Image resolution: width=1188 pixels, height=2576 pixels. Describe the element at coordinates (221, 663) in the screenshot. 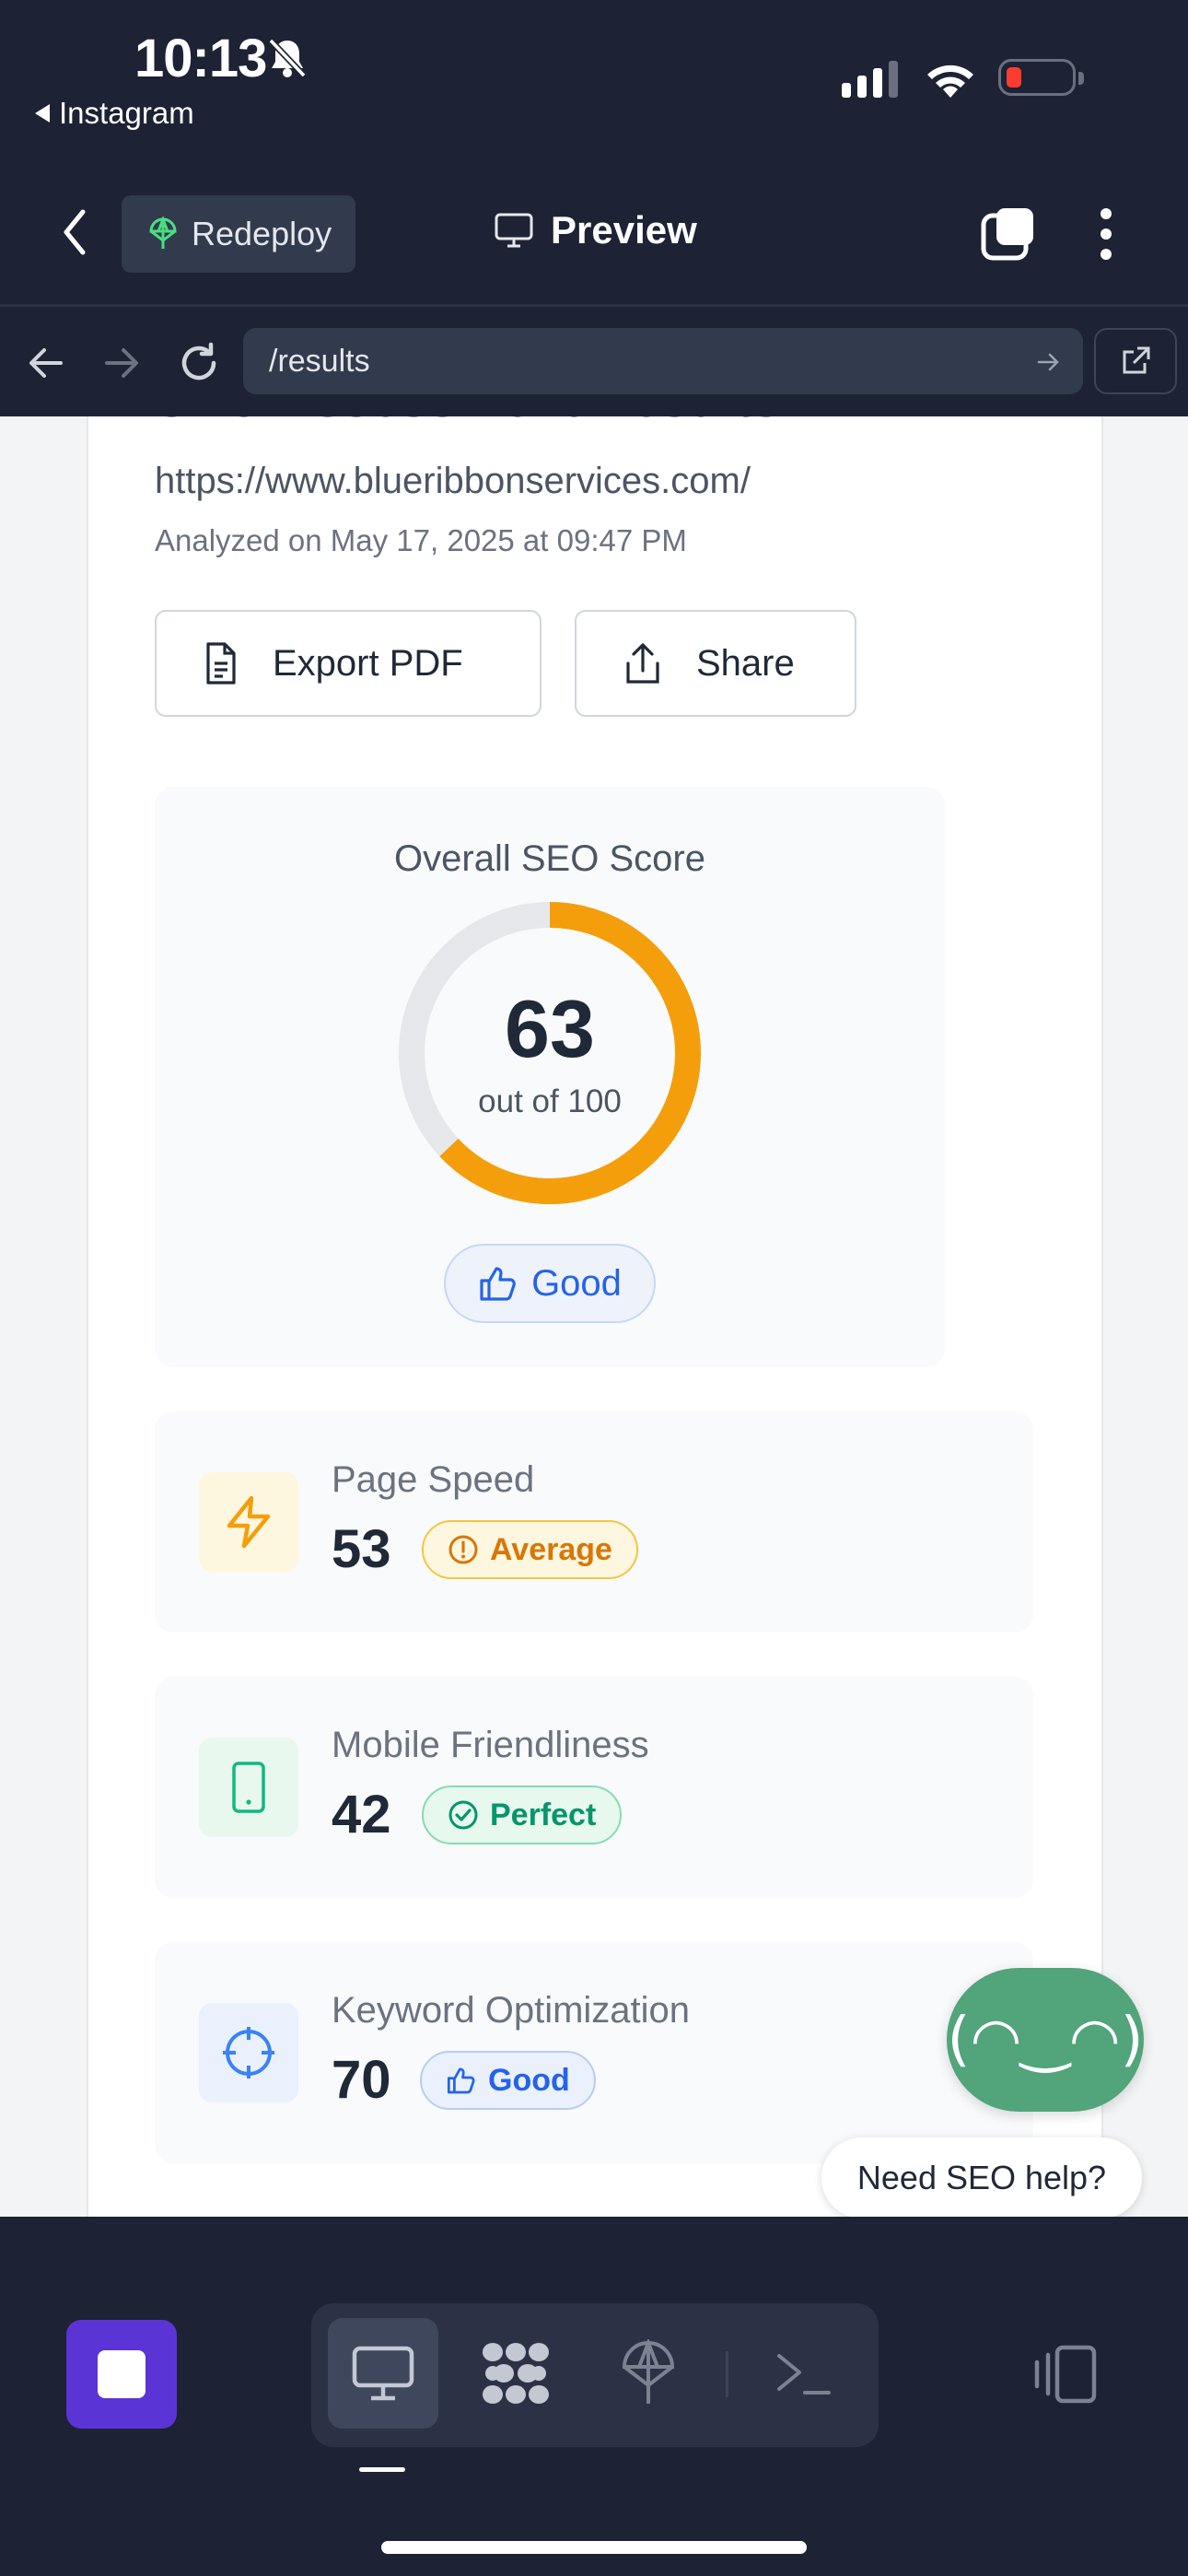

I see `document-icon` at that location.